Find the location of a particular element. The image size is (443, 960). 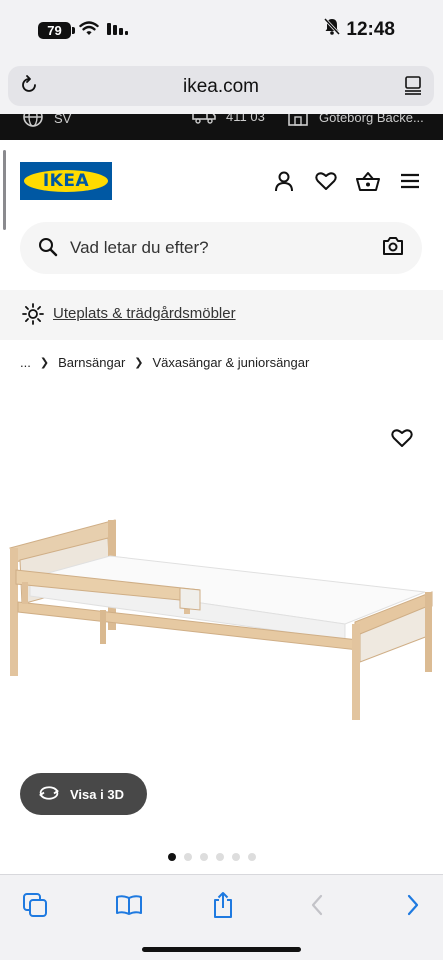

logo-text: IKEA is located at coordinates (66, 181).